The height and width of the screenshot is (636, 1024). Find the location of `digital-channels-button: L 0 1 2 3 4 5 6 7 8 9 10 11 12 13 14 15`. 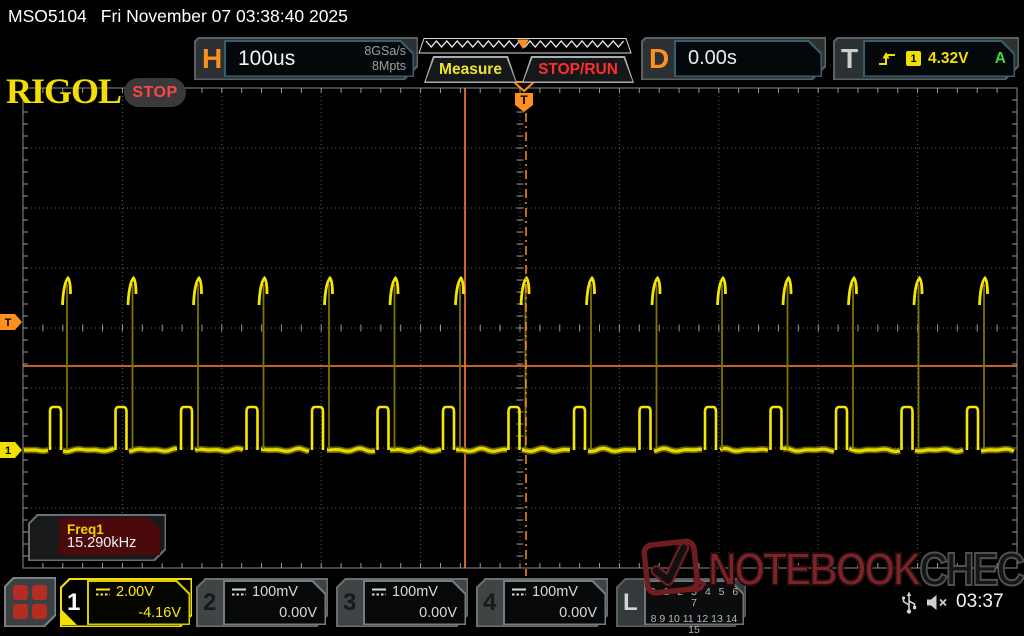

digital-channels-button: L 0 1 2 3 4 5 6 7 8 9 10 11 12 13 14 15 is located at coordinates (681, 606).